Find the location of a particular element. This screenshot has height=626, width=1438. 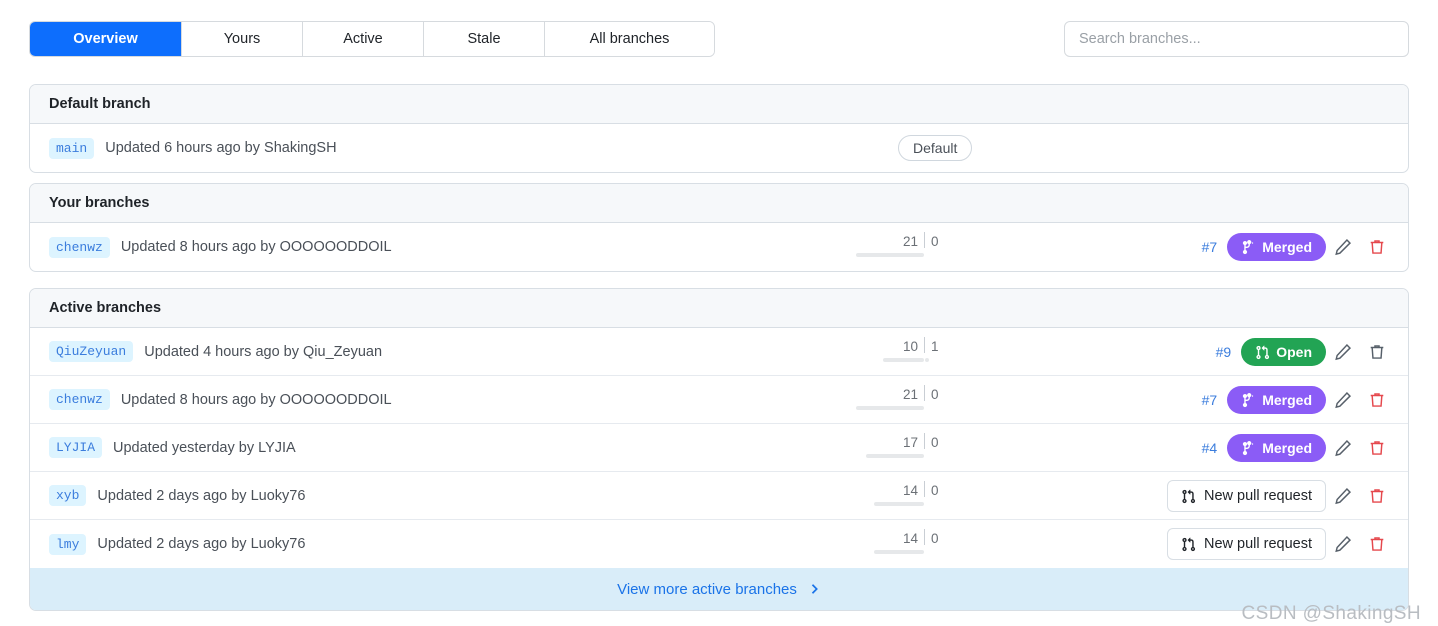

view-more-label: View more active branches is located at coordinates (707, 589).